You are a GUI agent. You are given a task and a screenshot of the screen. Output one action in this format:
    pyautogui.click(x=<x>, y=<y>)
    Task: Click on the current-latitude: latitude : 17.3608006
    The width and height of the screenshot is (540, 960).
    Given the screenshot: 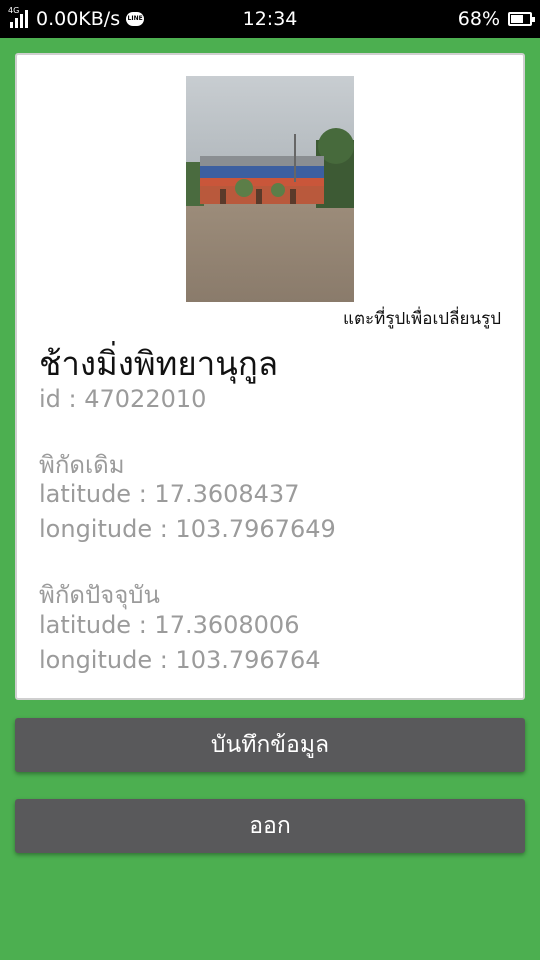 What is the action you would take?
    pyautogui.click(x=169, y=625)
    